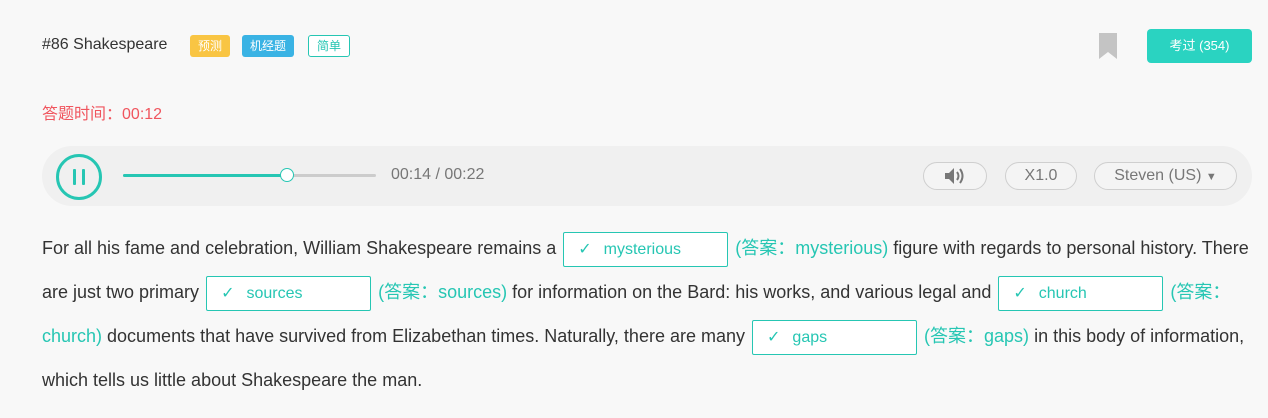 Image resolution: width=1268 pixels, height=418 pixels. What do you see at coordinates (812, 248) in the screenshot?
I see `answer-text: (答案：mysterious)` at bounding box center [812, 248].